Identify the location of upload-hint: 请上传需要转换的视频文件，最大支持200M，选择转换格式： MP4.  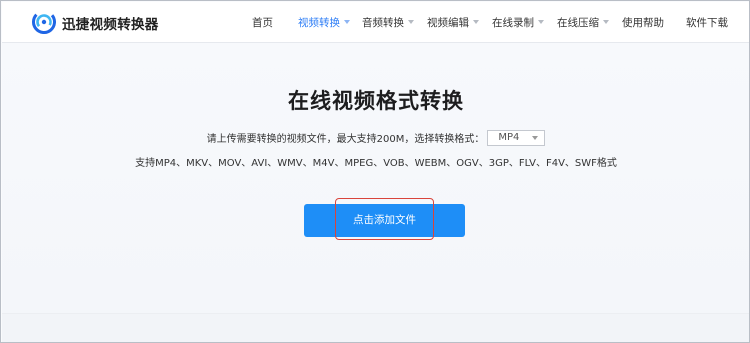
(375, 138).